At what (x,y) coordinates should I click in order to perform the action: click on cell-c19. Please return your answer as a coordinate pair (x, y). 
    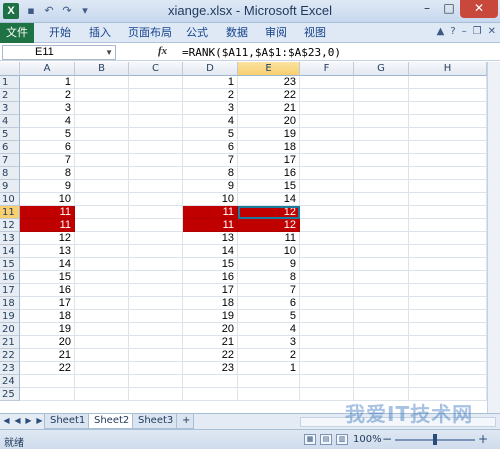
    Looking at the image, I should click on (156, 316).